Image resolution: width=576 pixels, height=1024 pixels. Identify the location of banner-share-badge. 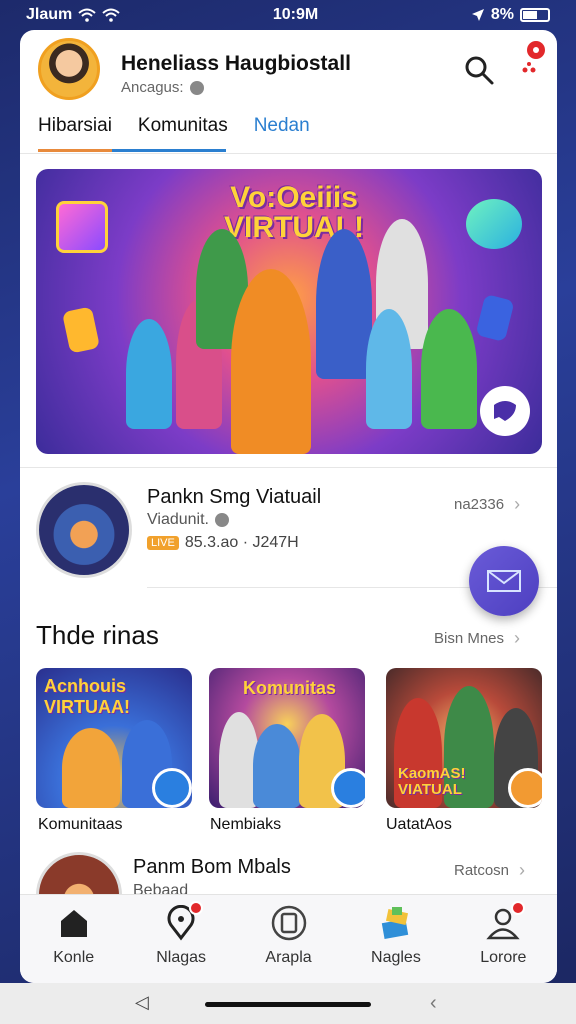
(505, 411).